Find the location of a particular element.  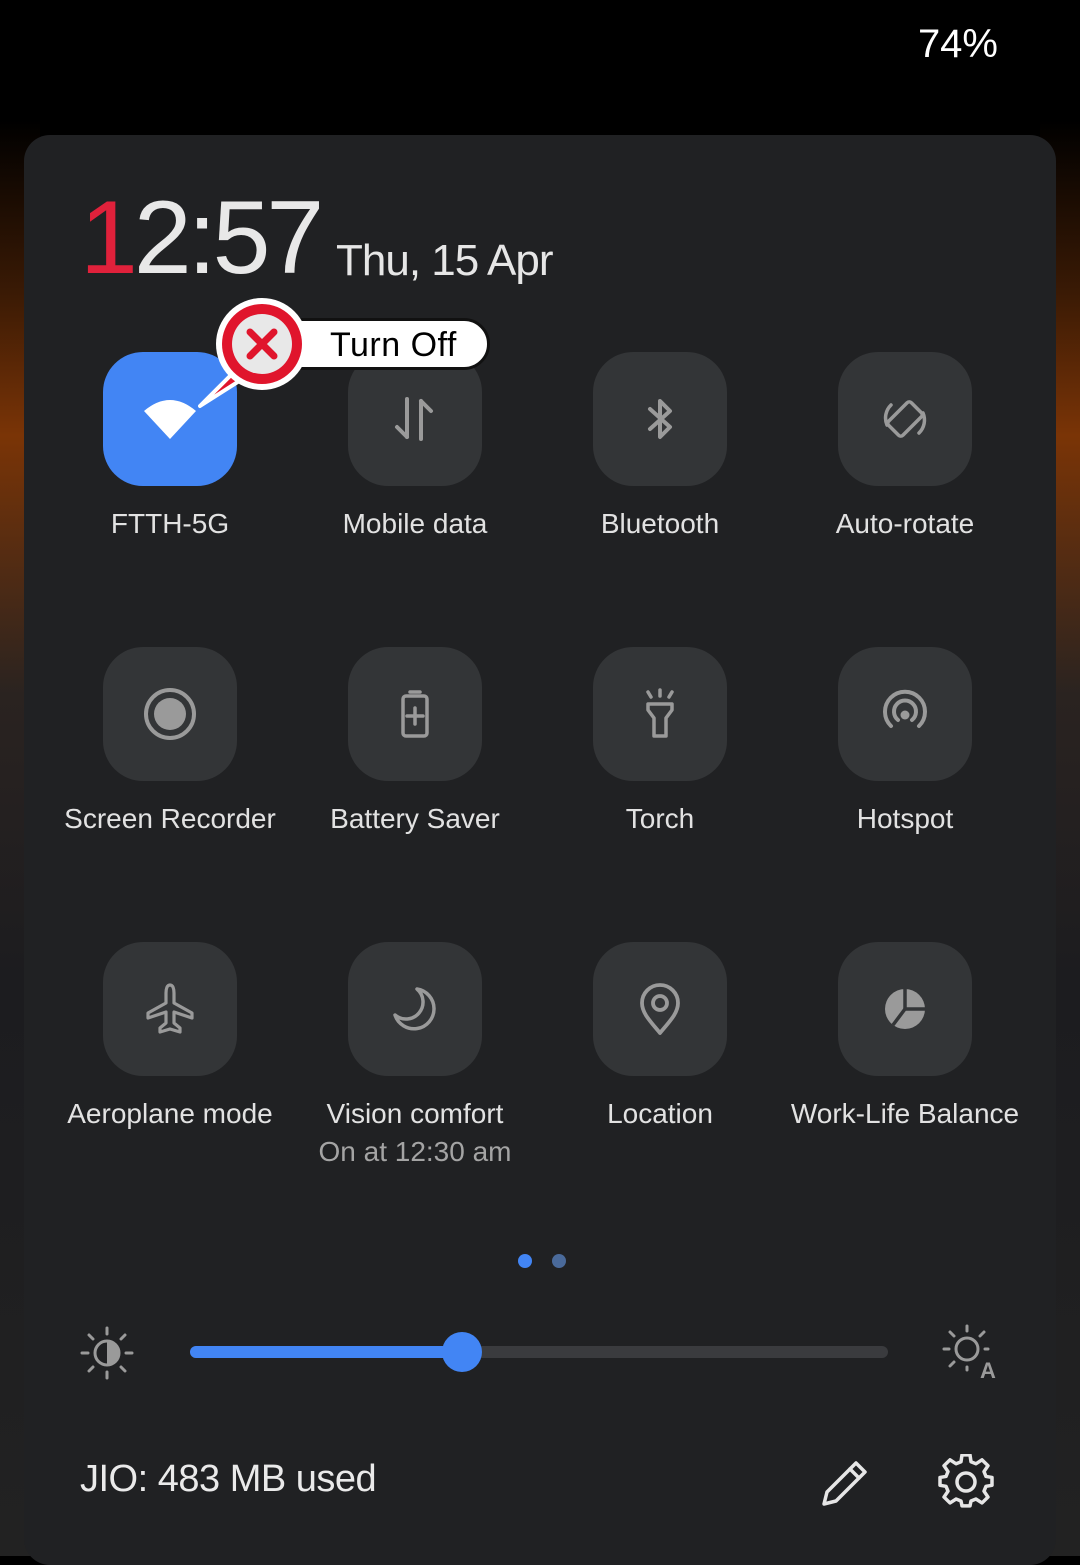

torch-toggle is located at coordinates (660, 714).